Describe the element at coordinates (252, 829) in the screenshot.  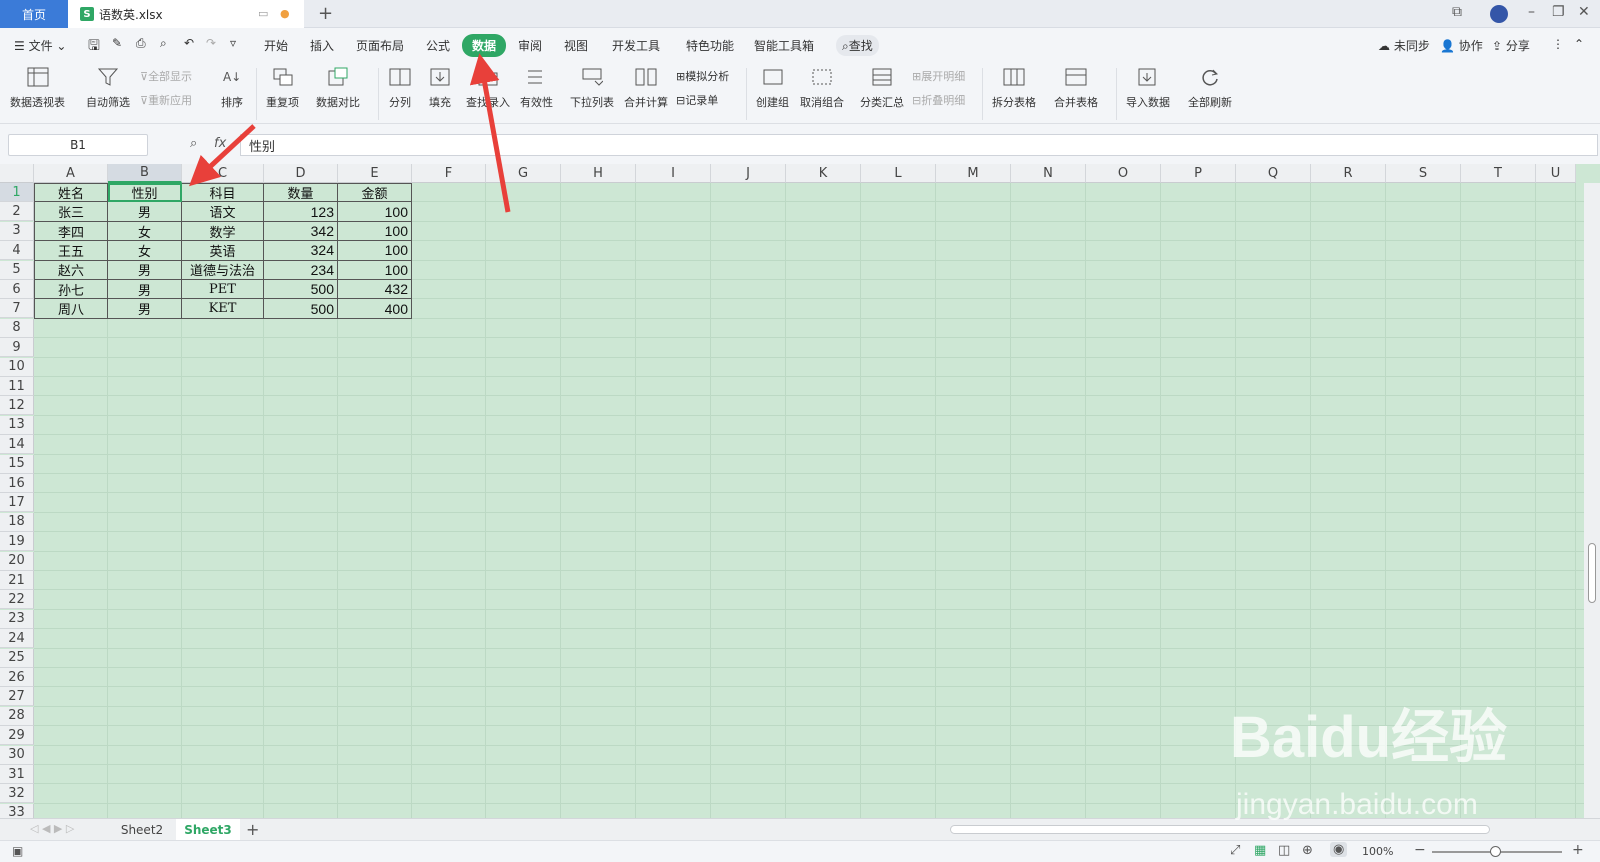
I see `add-sheet-button: +` at that location.